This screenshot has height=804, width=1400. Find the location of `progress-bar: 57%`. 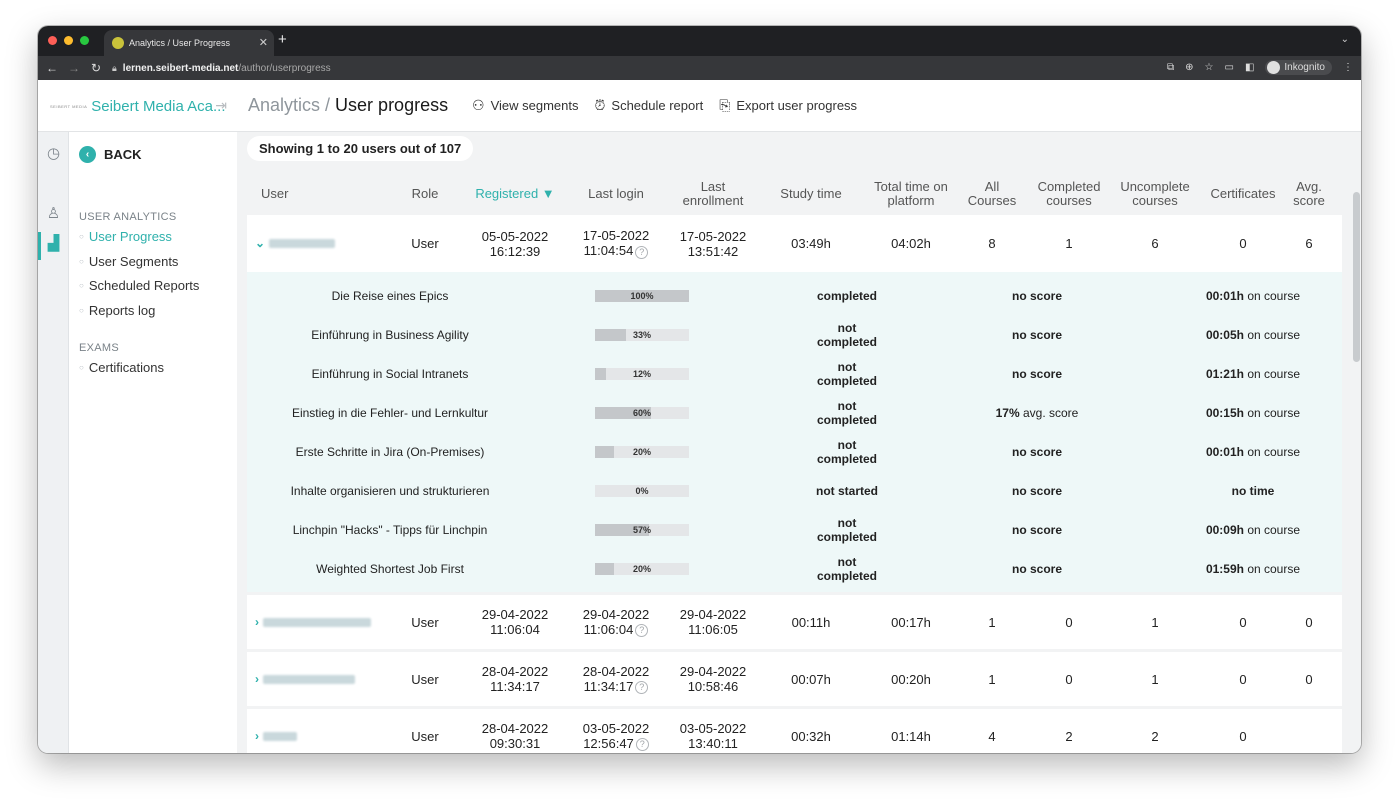

progress-bar: 57% is located at coordinates (642, 529).